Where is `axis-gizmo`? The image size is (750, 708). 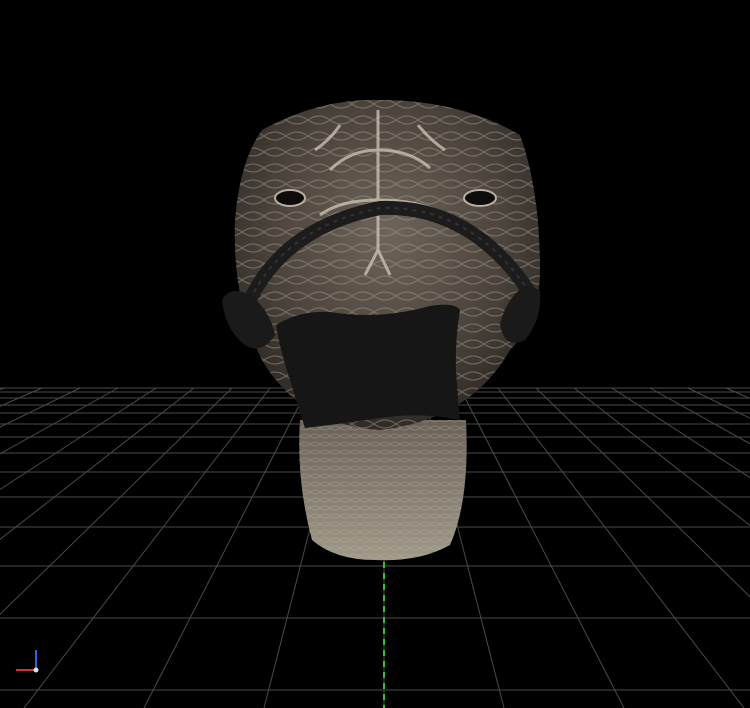 axis-gizmo is located at coordinates (27, 661).